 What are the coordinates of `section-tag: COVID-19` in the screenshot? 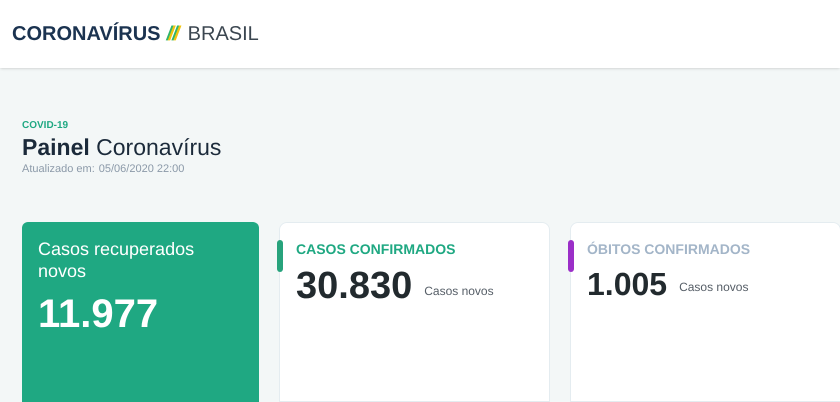 It's located at (431, 125).